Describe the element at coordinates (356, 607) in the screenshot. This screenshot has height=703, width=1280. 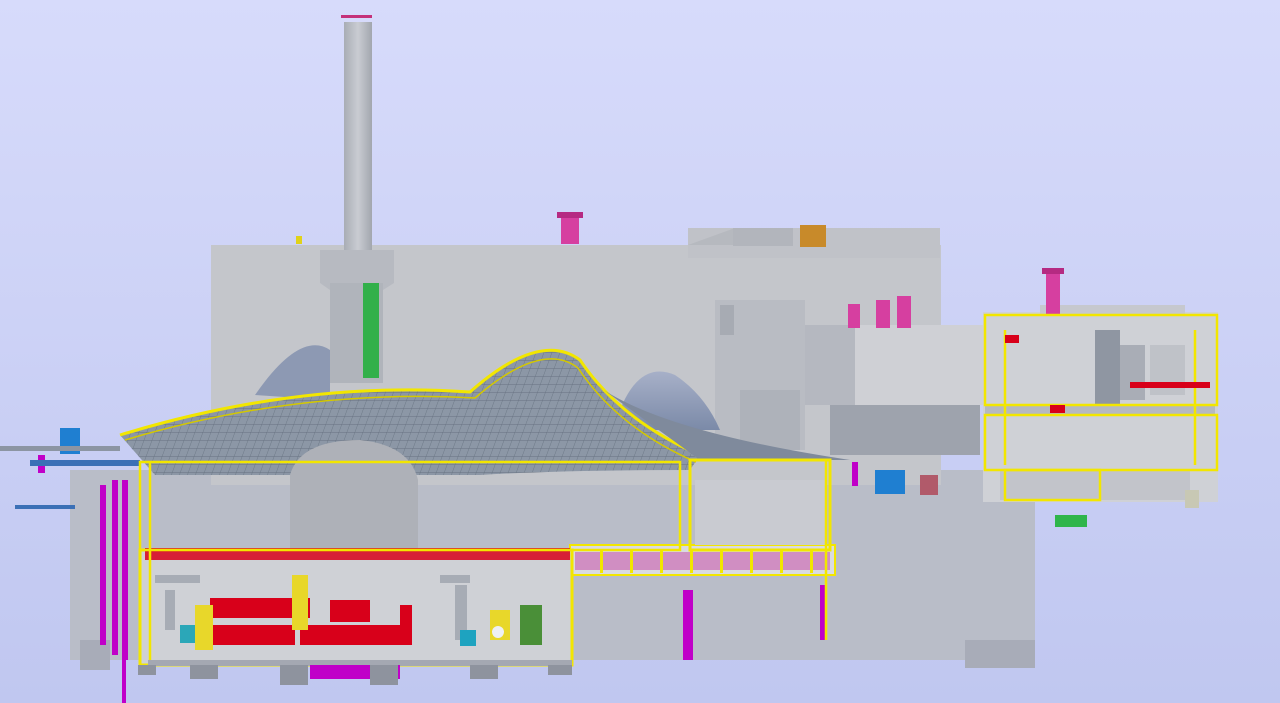
I see `basement-equipment-room` at that location.